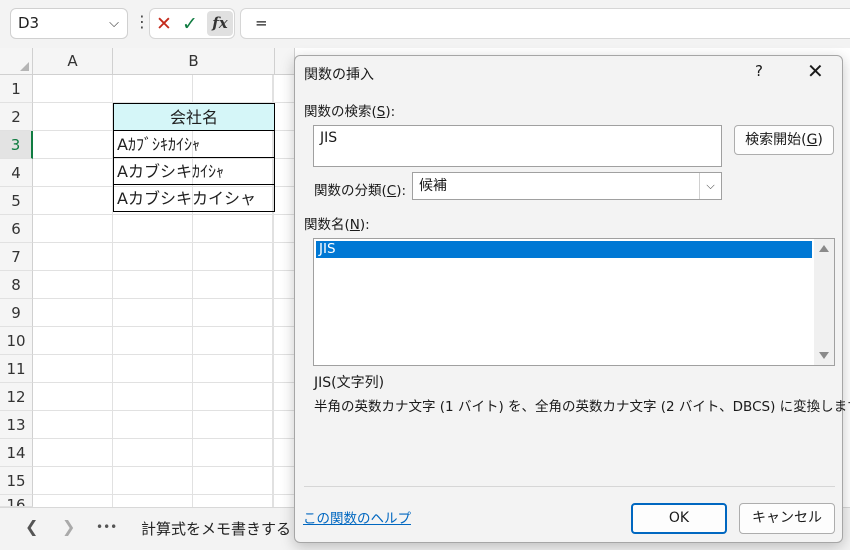 The image size is (850, 550). I want to click on category-label-text: 関数の分類(, so click(350, 191).